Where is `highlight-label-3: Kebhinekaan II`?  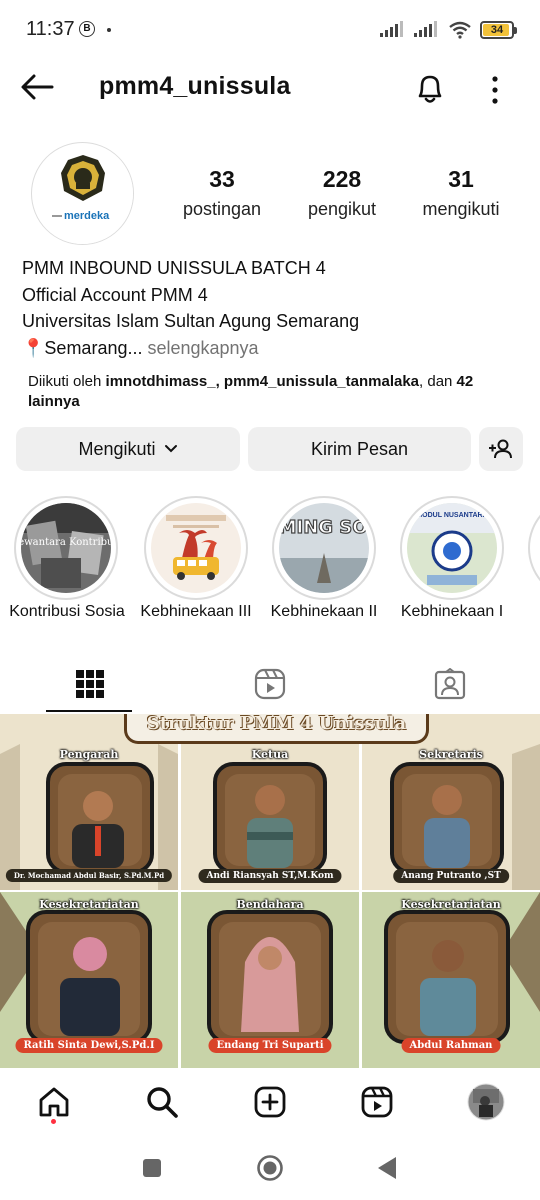
highlight-label-3: Kebhinekaan II is located at coordinates (324, 611).